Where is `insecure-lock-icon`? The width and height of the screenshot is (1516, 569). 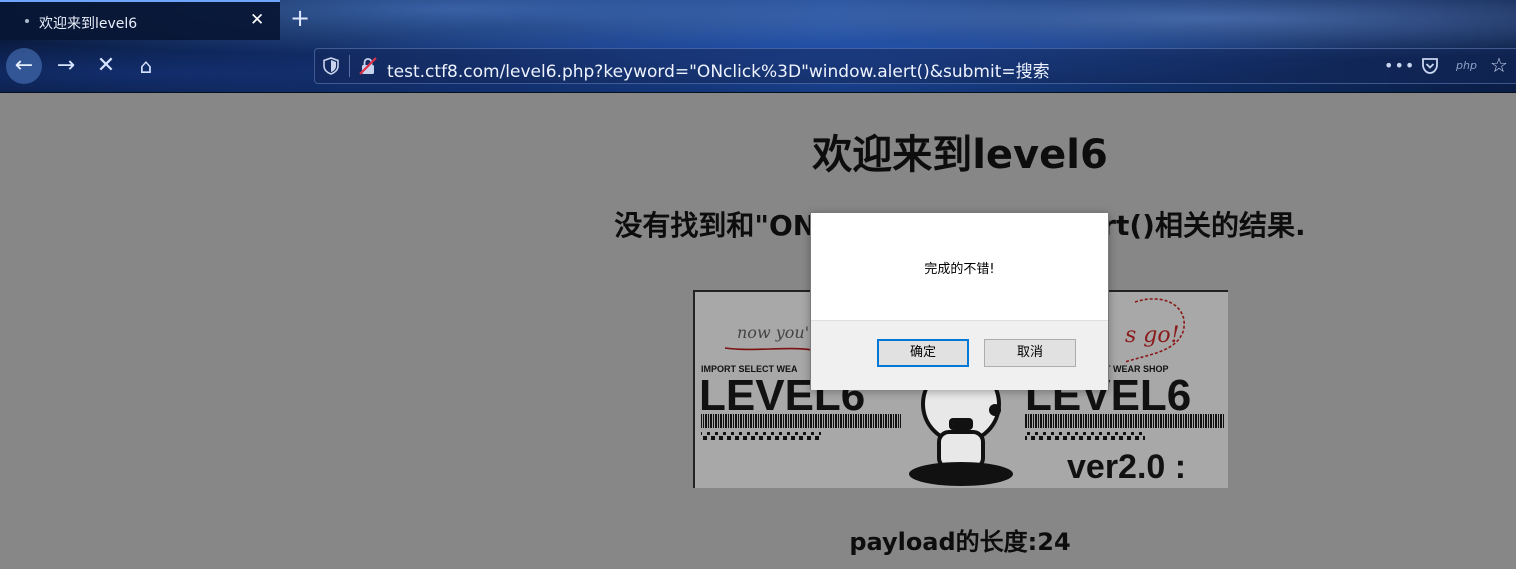 insecure-lock-icon is located at coordinates (368, 66).